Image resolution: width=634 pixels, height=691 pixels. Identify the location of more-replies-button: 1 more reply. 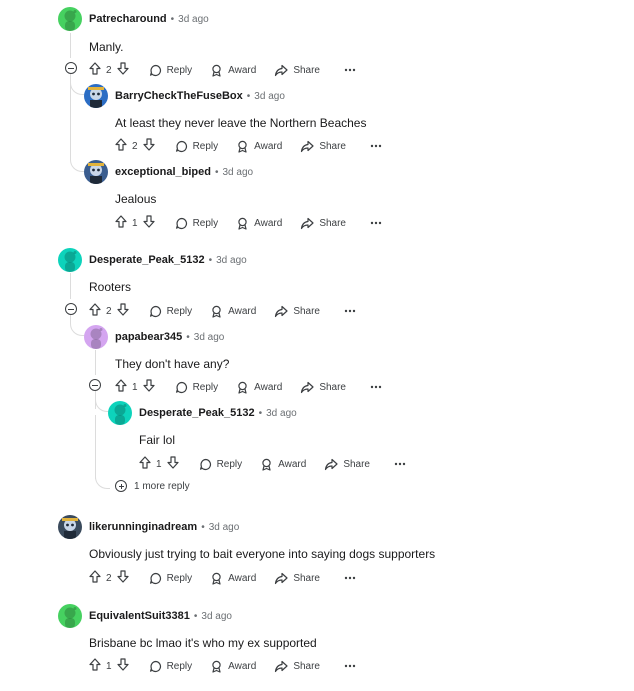
(152, 486).